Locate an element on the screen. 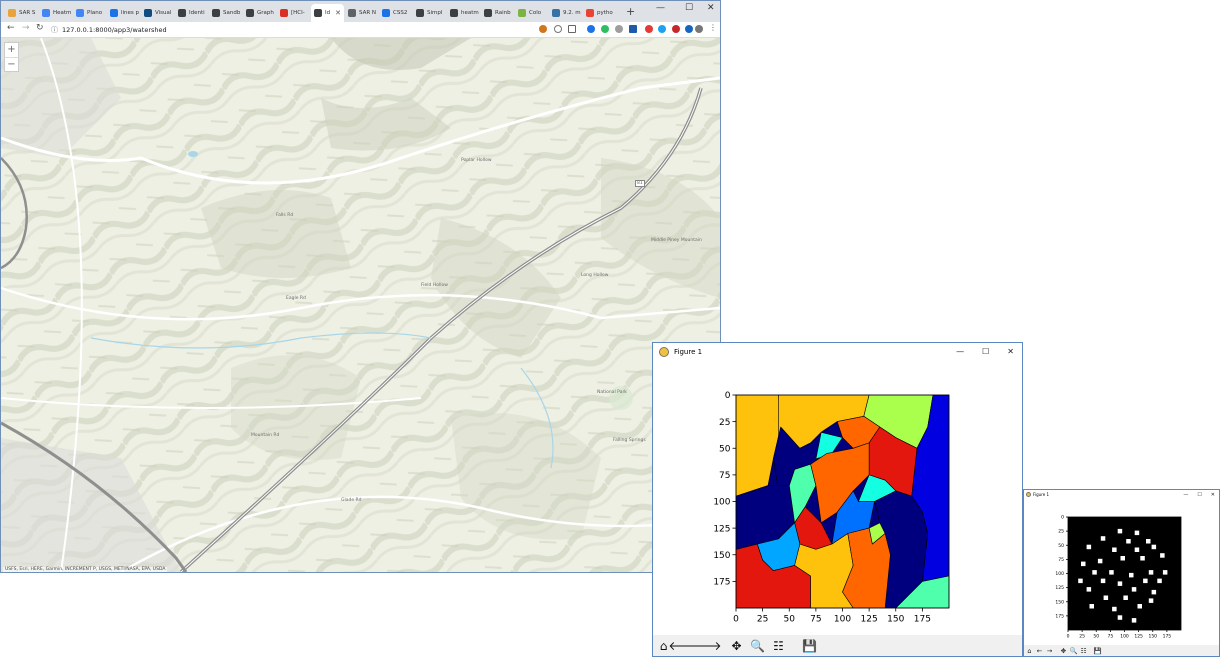  y-tick-label: 25 is located at coordinates (724, 423).